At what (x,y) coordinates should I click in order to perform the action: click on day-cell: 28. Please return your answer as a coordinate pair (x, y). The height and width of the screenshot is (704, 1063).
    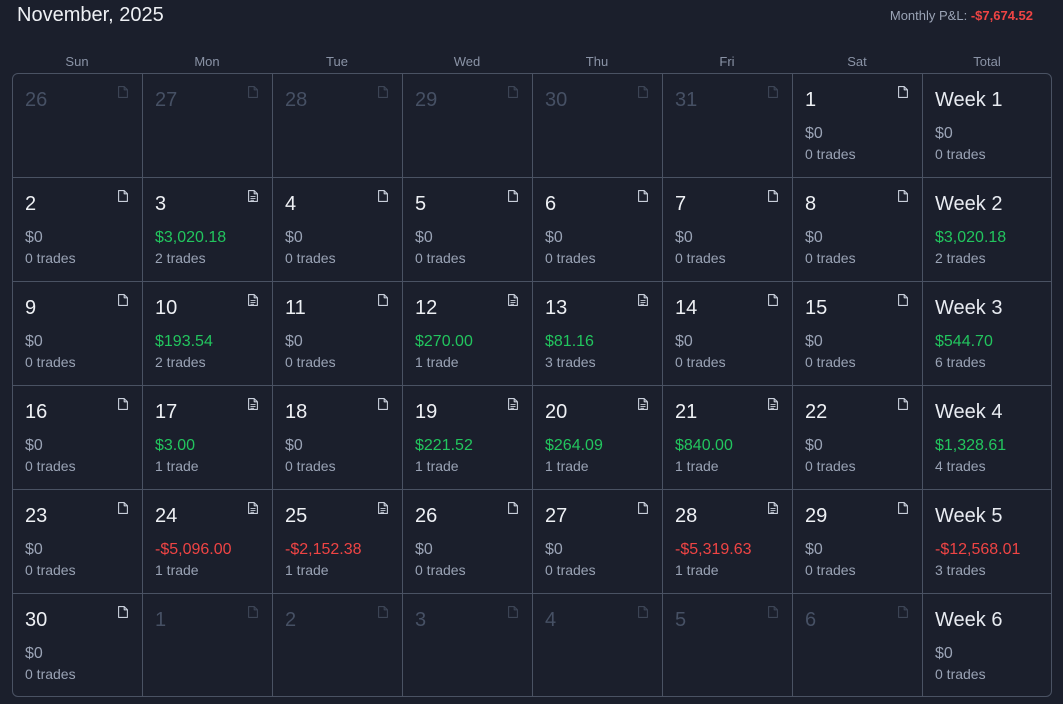
    Looking at the image, I should click on (338, 126).